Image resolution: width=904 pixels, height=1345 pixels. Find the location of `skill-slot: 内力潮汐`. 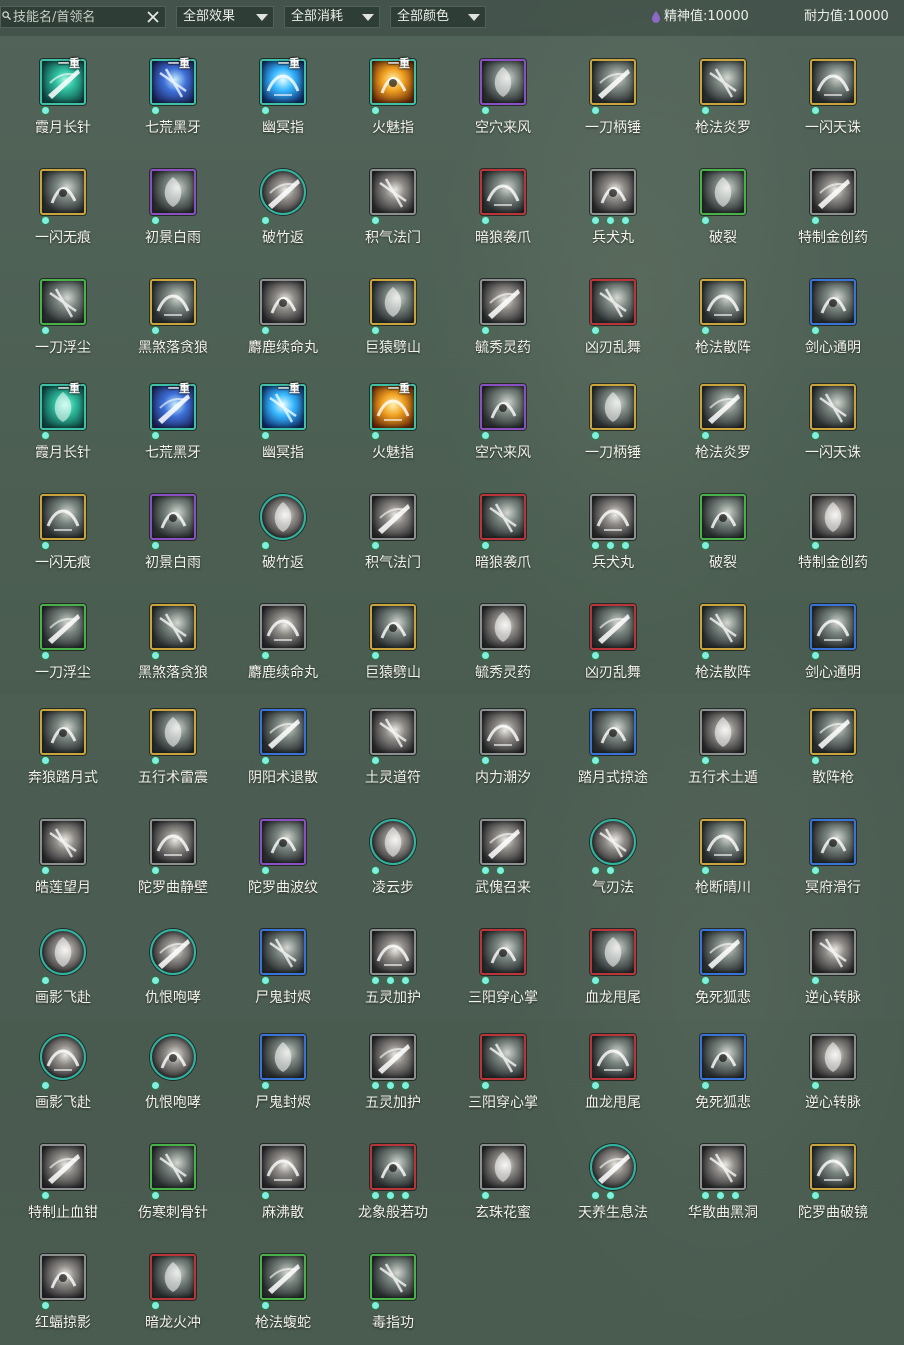

skill-slot: 内力潮汐 is located at coordinates (503, 744).